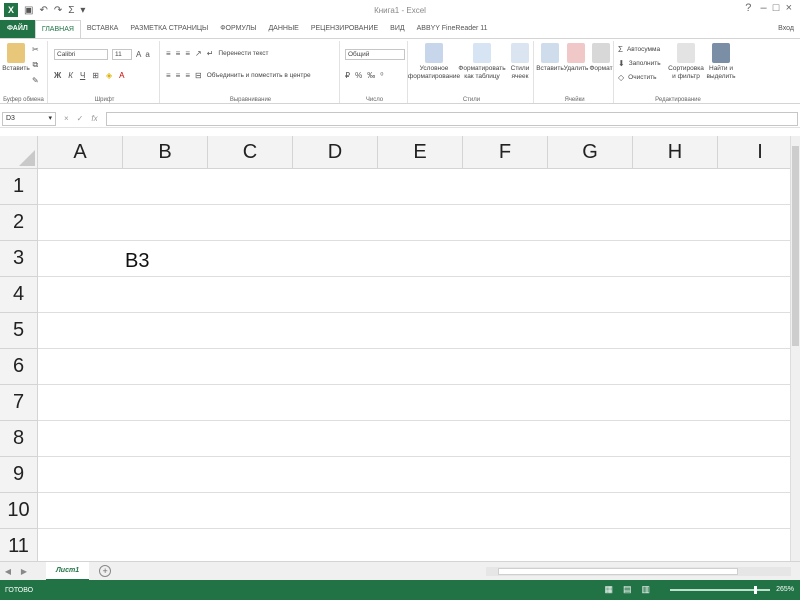 This screenshot has width=800, height=600. Describe the element at coordinates (57, 75) in the screenshot. I see `bold-button: Ж` at that location.